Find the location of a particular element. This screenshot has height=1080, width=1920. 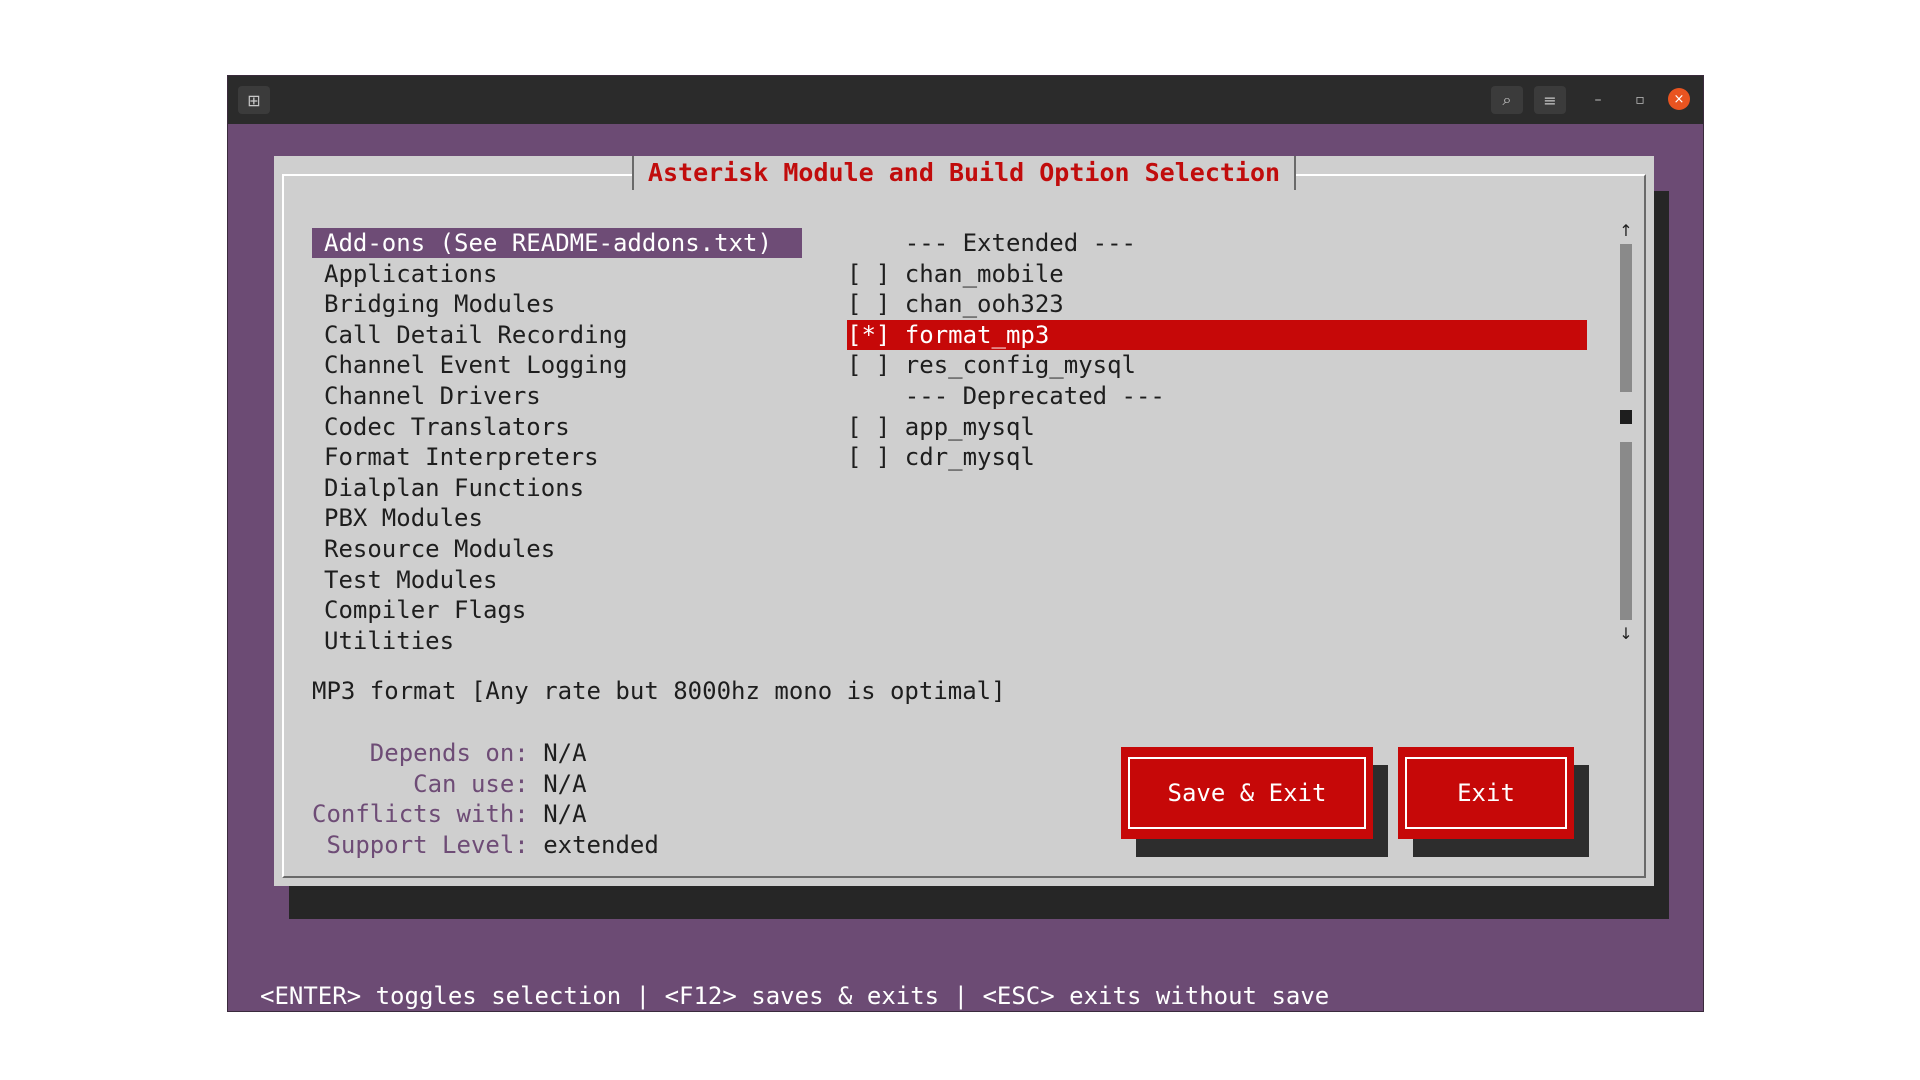

category-item: Compiler Flags is located at coordinates (557, 610).